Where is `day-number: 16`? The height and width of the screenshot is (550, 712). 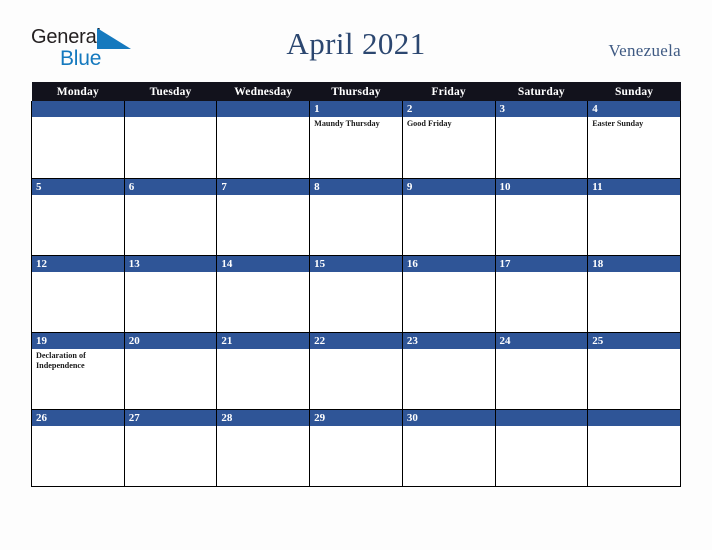 day-number: 16 is located at coordinates (448, 263).